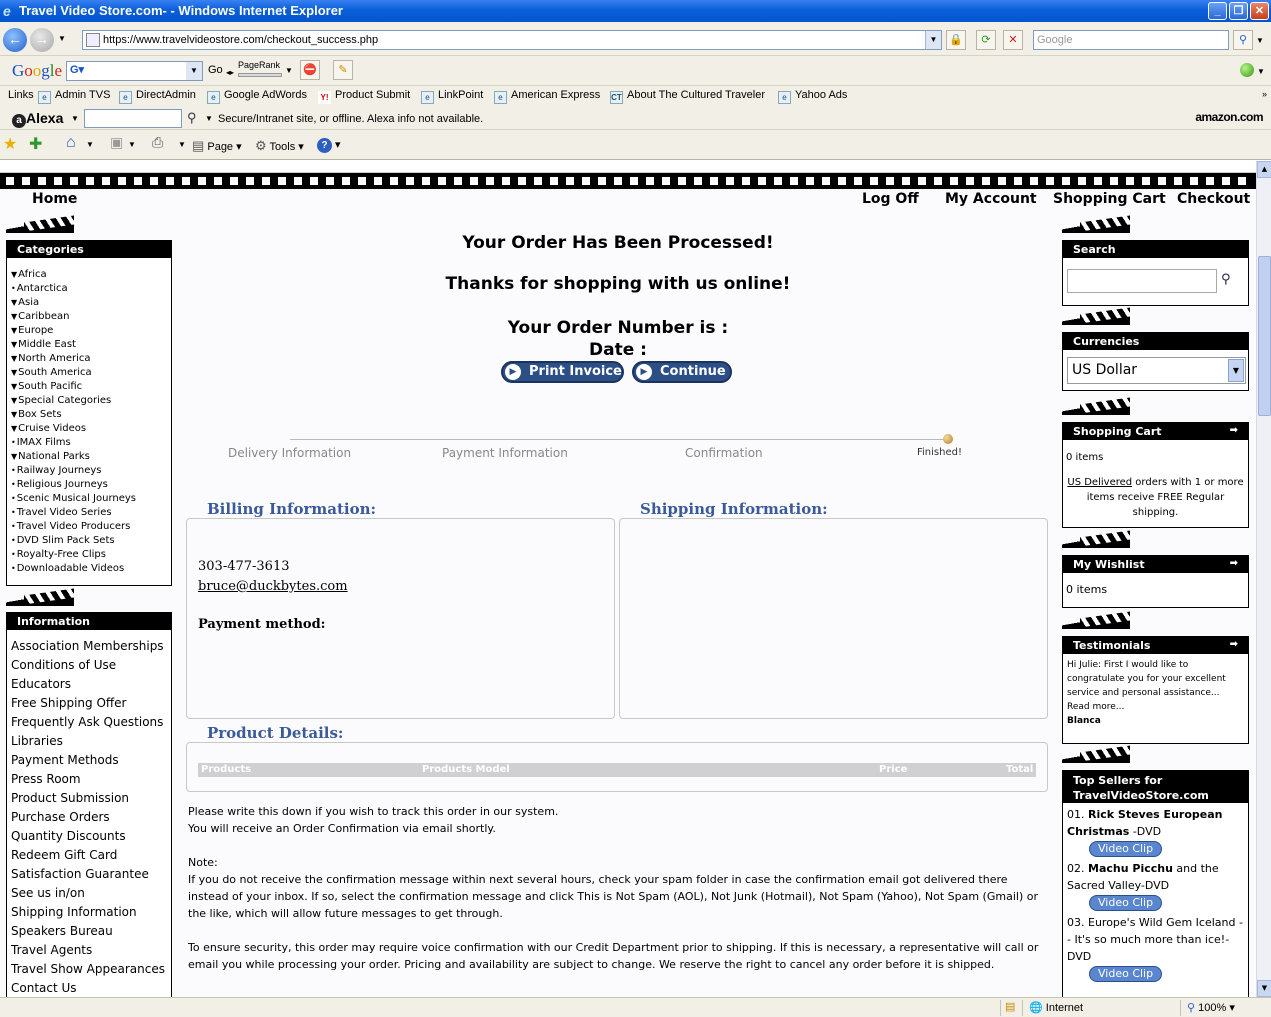 The width and height of the screenshot is (1271, 1017). What do you see at coordinates (91, 457) in the screenshot?
I see `category-item: ▼National Parks` at bounding box center [91, 457].